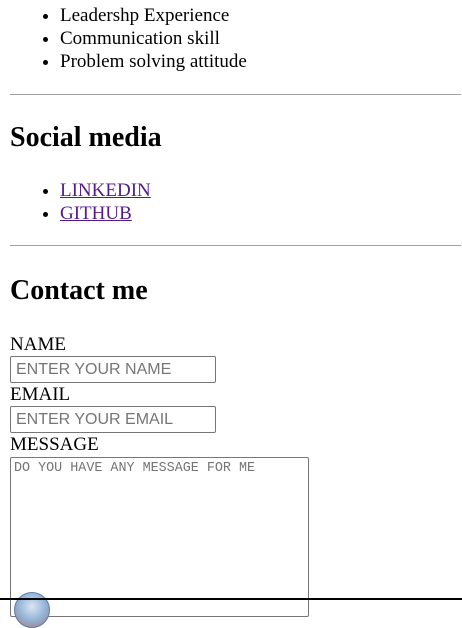 The width and height of the screenshot is (462, 628). Describe the element at coordinates (86, 137) in the screenshot. I see `social-media-heading: Social media` at that location.